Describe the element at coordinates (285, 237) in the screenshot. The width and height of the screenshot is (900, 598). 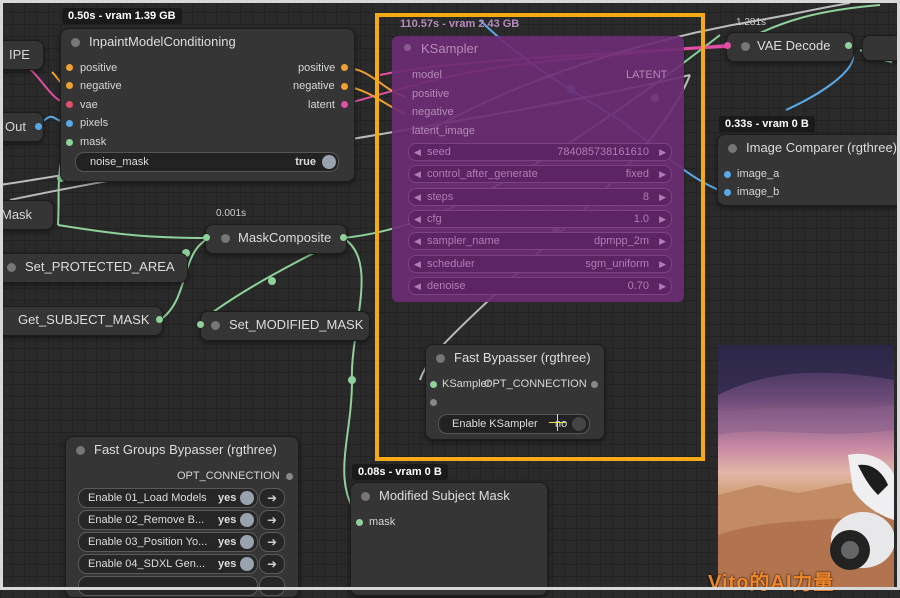
I see `node-title-text: MaskComposite` at that location.